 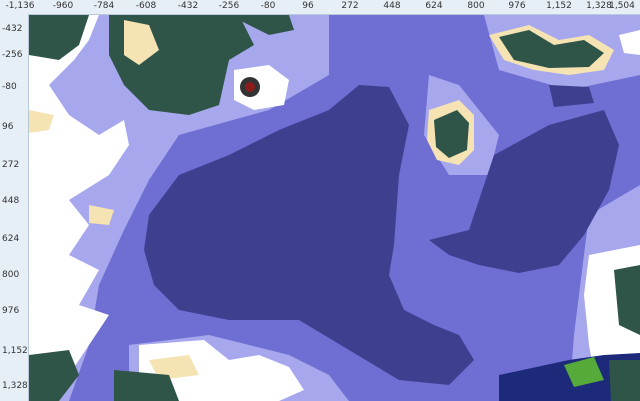 I want to click on forest-corner-southeast, so click(x=624, y=380).